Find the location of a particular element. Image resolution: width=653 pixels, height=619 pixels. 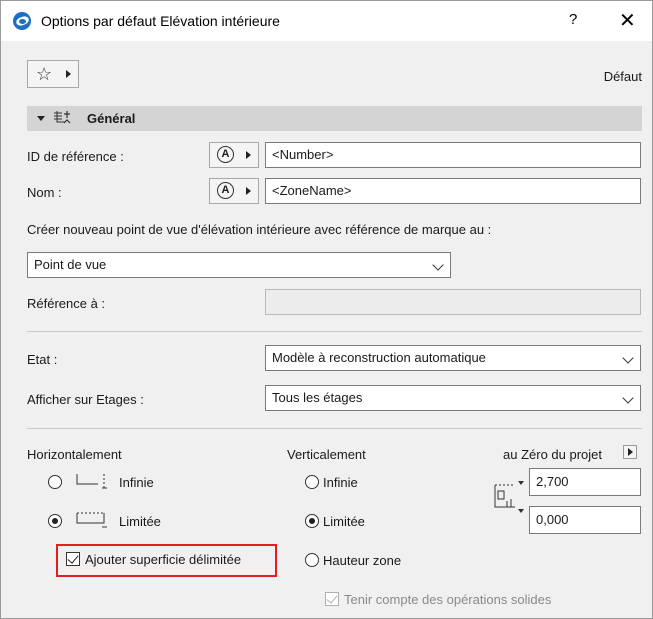

general-panel-header: Général is located at coordinates (334, 118).